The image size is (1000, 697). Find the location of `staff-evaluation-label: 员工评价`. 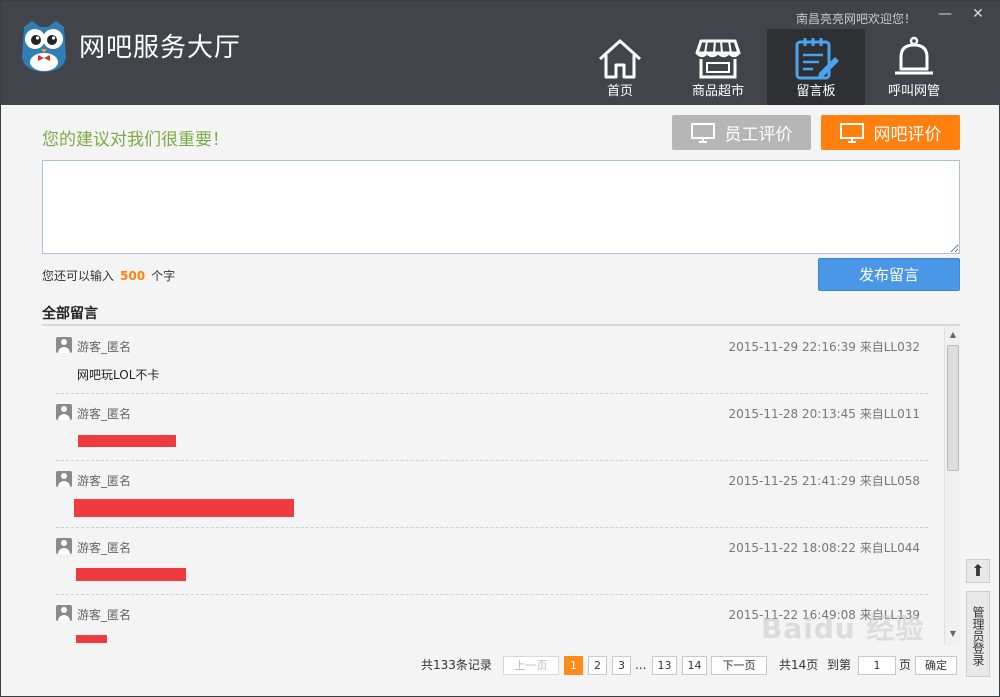

staff-evaluation-label: 员工评价 is located at coordinates (758, 135).